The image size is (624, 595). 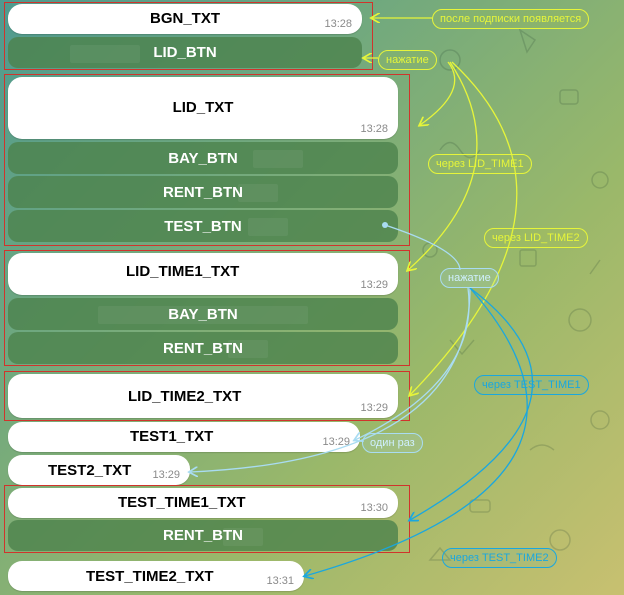 I want to click on annotation-via-test-time2: через TEST_TIME2, so click(x=499, y=558).